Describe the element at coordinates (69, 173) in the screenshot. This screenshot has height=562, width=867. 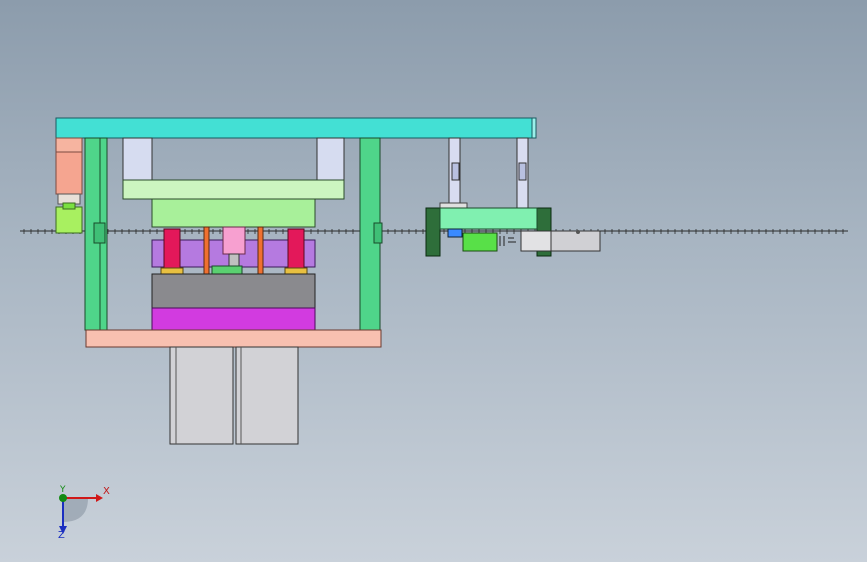
I see `left-cylinder-body` at that location.